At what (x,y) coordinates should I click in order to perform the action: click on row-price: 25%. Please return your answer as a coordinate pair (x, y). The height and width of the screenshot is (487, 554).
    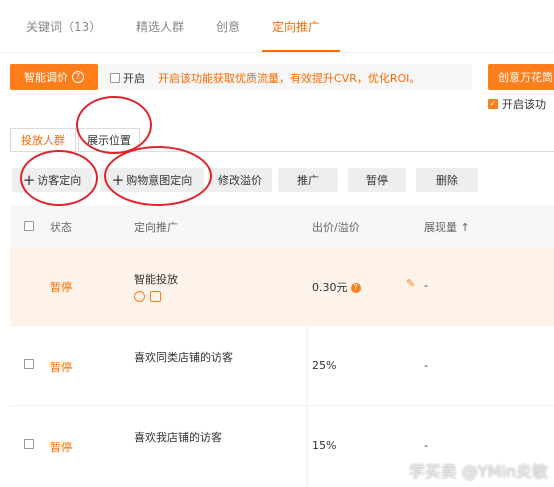
    Looking at the image, I should click on (324, 365).